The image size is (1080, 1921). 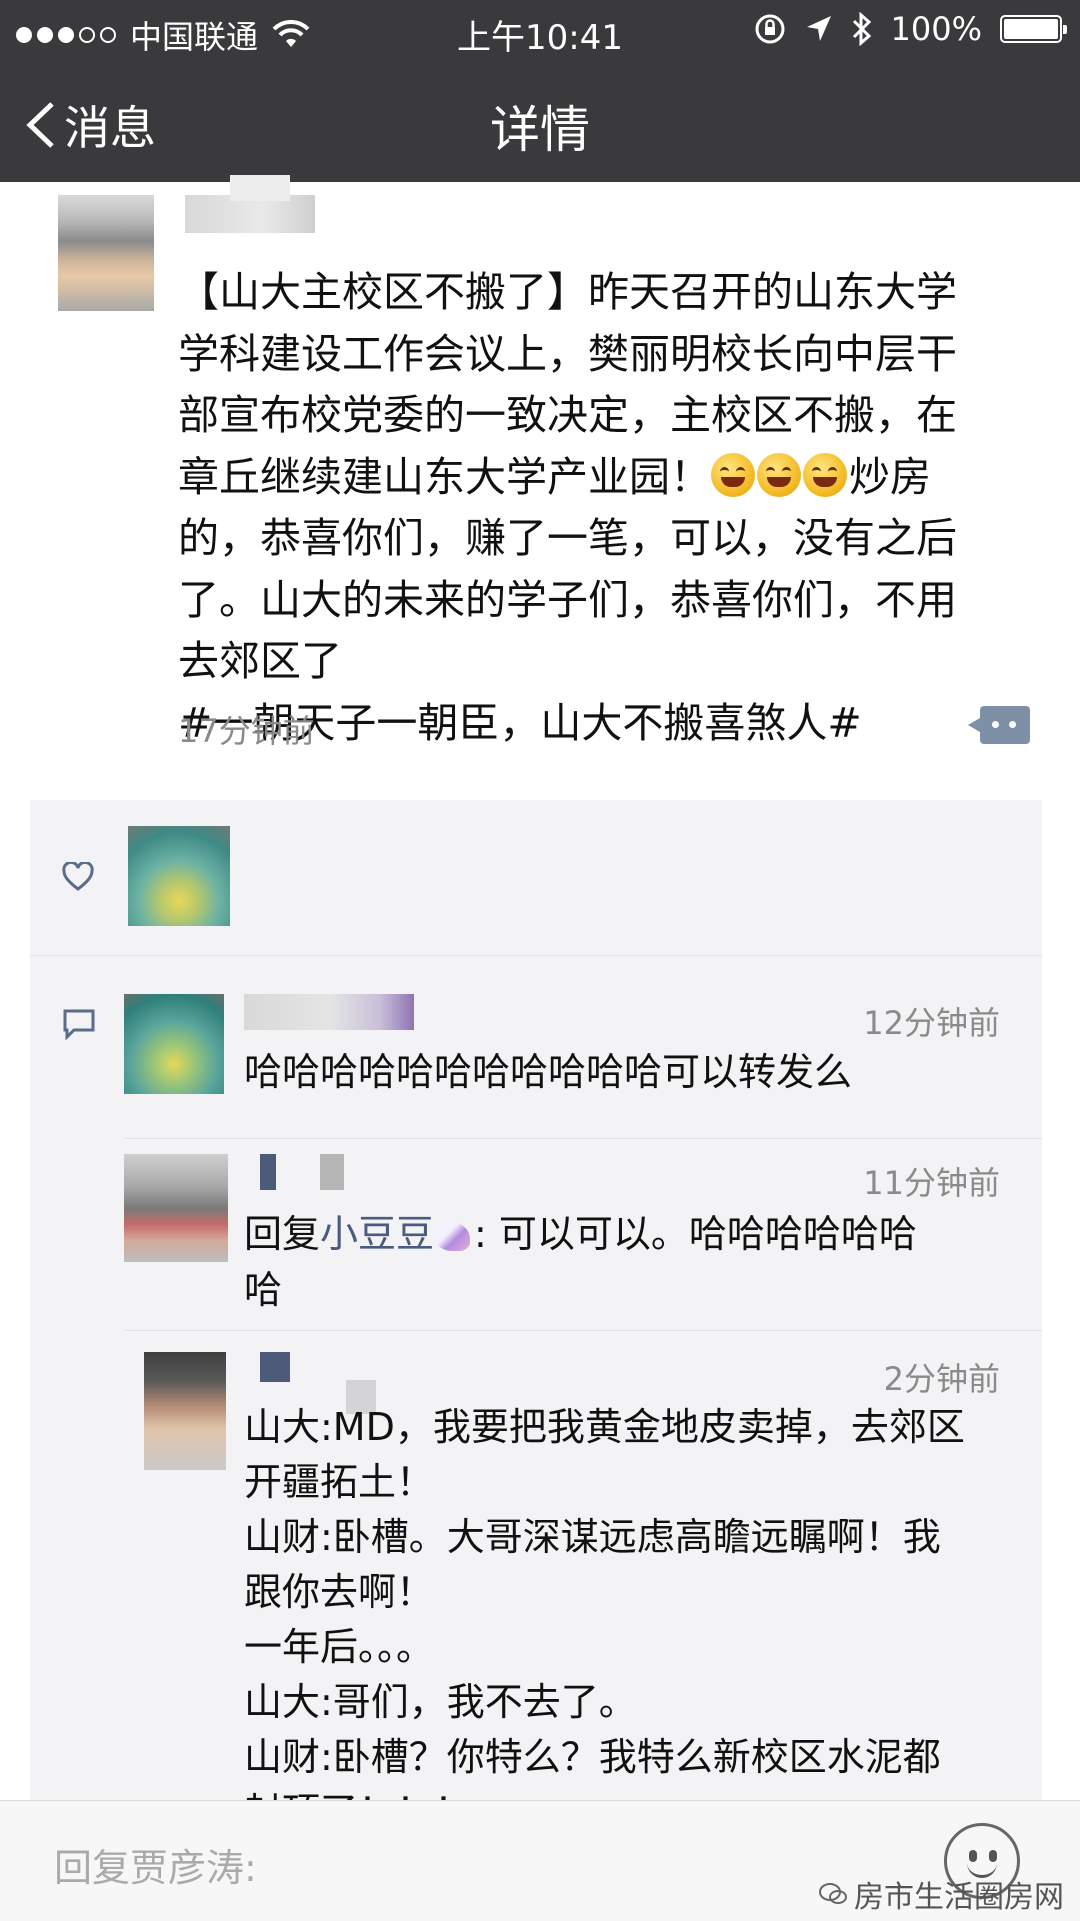 What do you see at coordinates (554, 476) in the screenshot?
I see `post-line: 章丘继续建山东大学产业园！ 炒房` at bounding box center [554, 476].